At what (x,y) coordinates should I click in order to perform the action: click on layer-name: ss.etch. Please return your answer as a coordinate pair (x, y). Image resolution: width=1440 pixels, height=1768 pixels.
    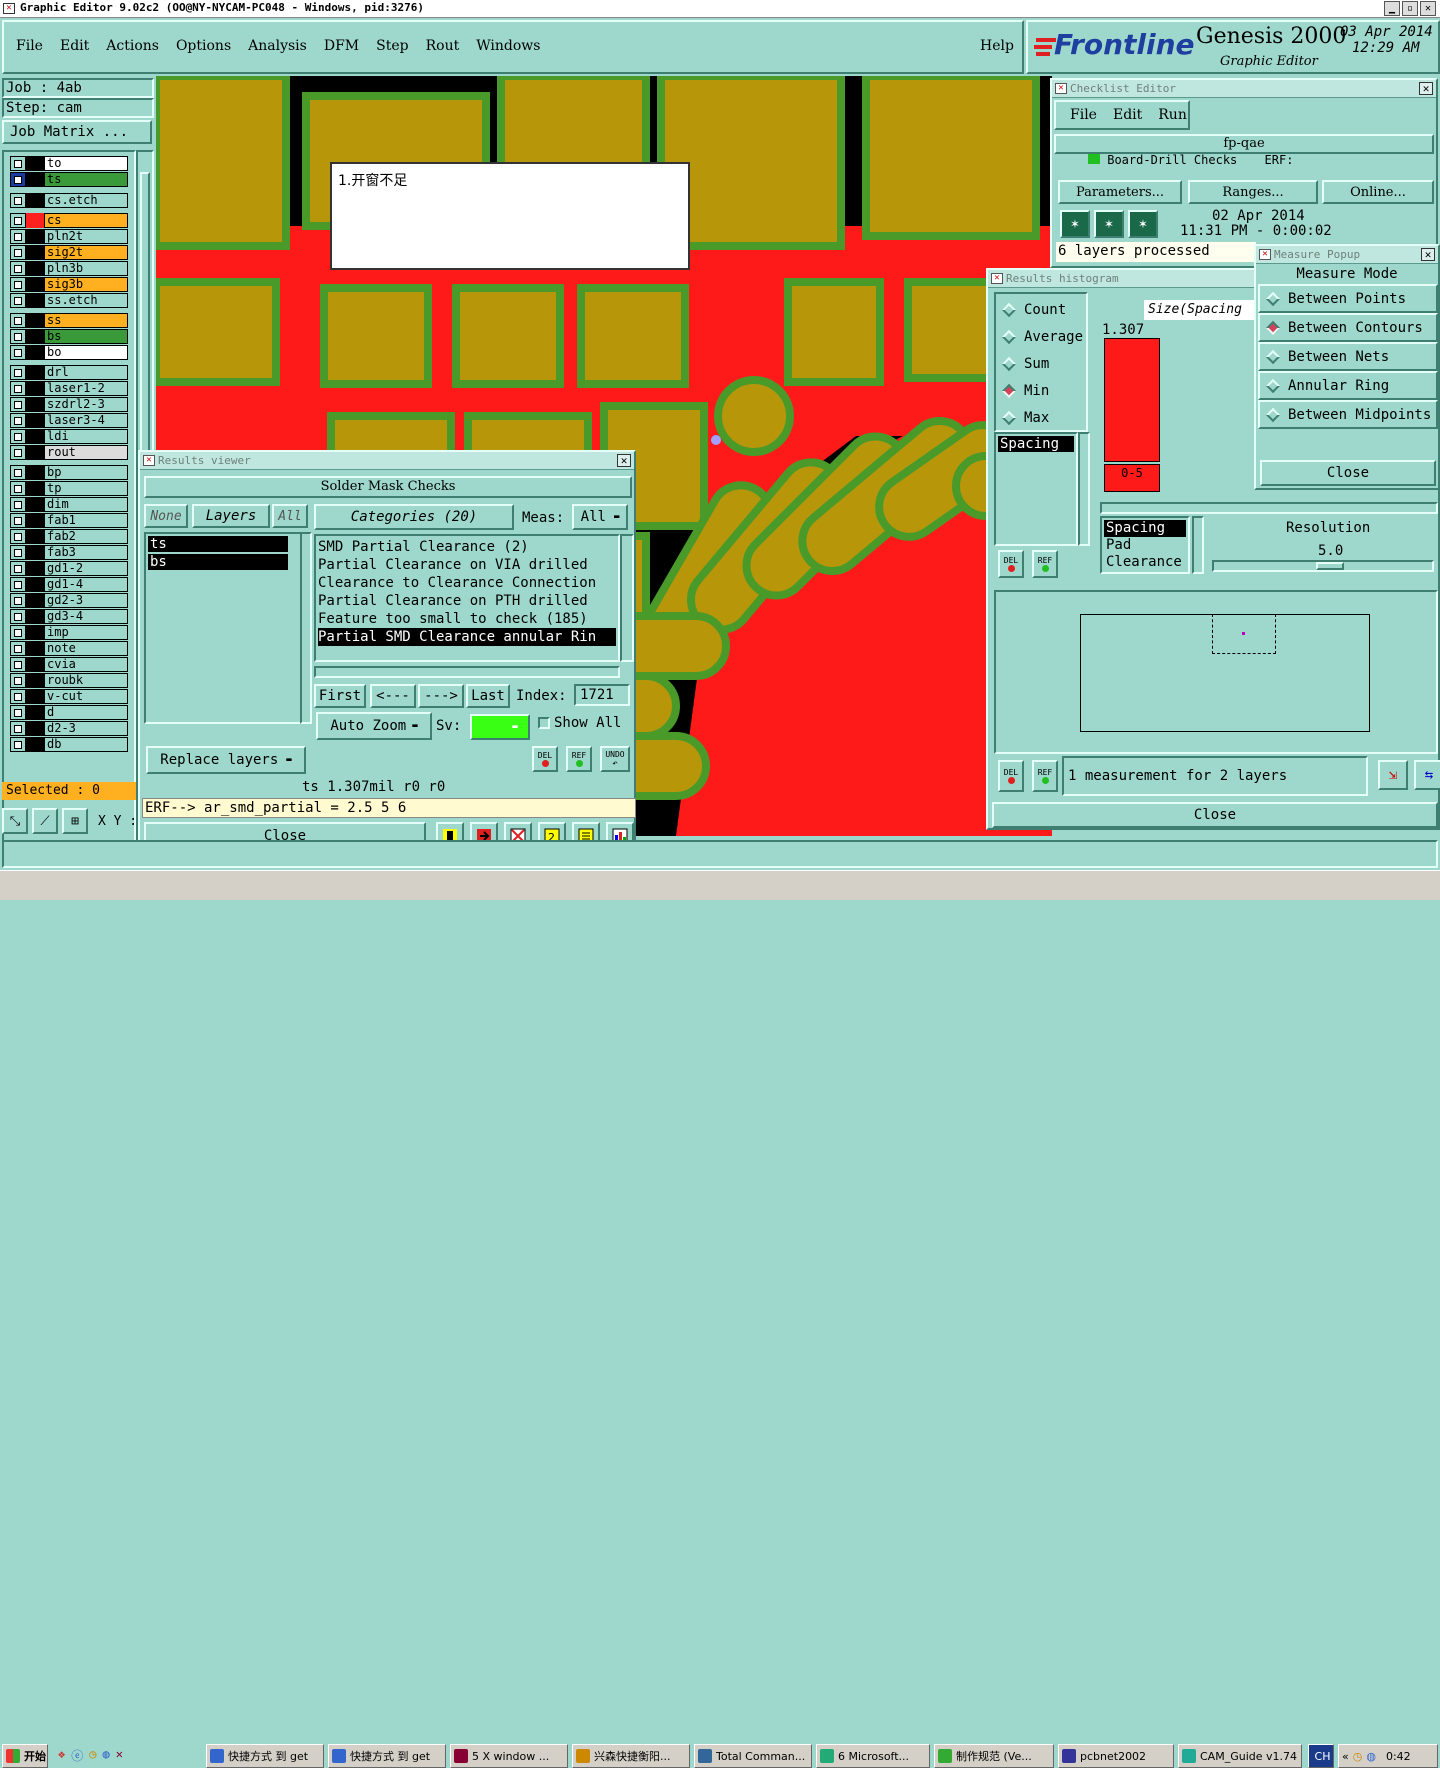
    Looking at the image, I should click on (86, 300).